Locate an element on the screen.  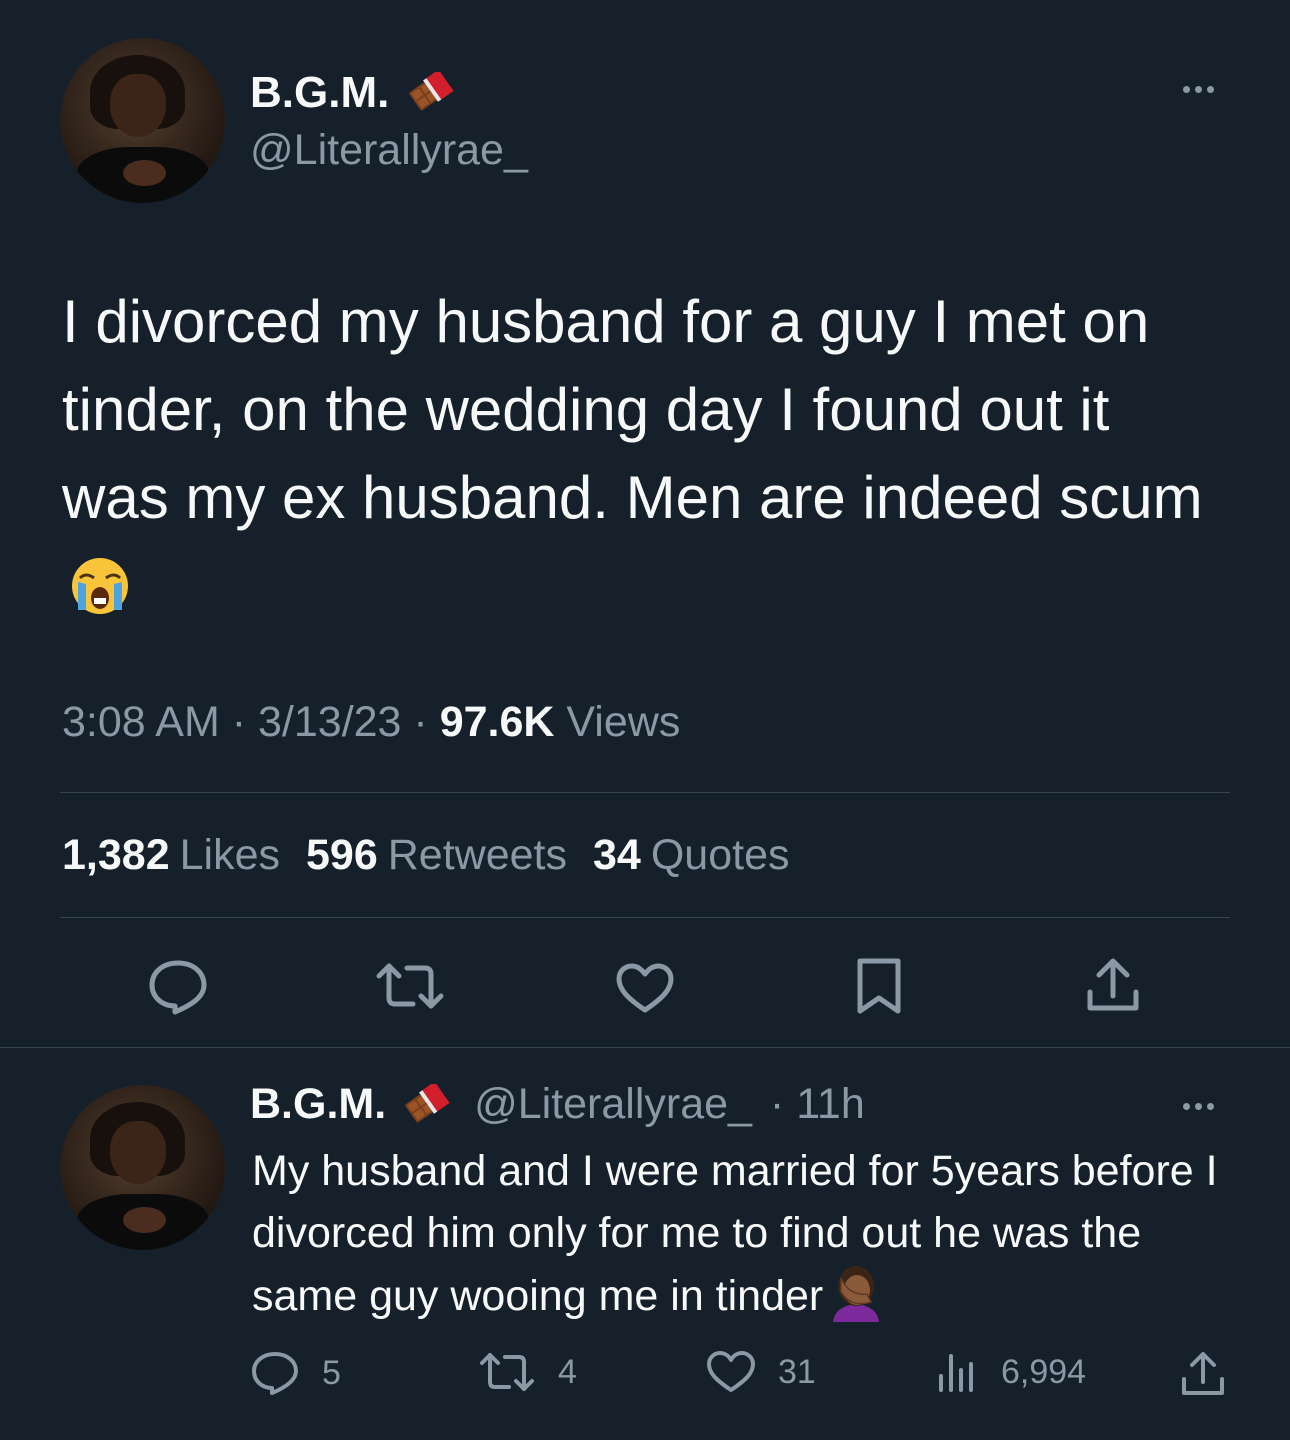
reply-likes-count: 31 is located at coordinates (797, 1371).